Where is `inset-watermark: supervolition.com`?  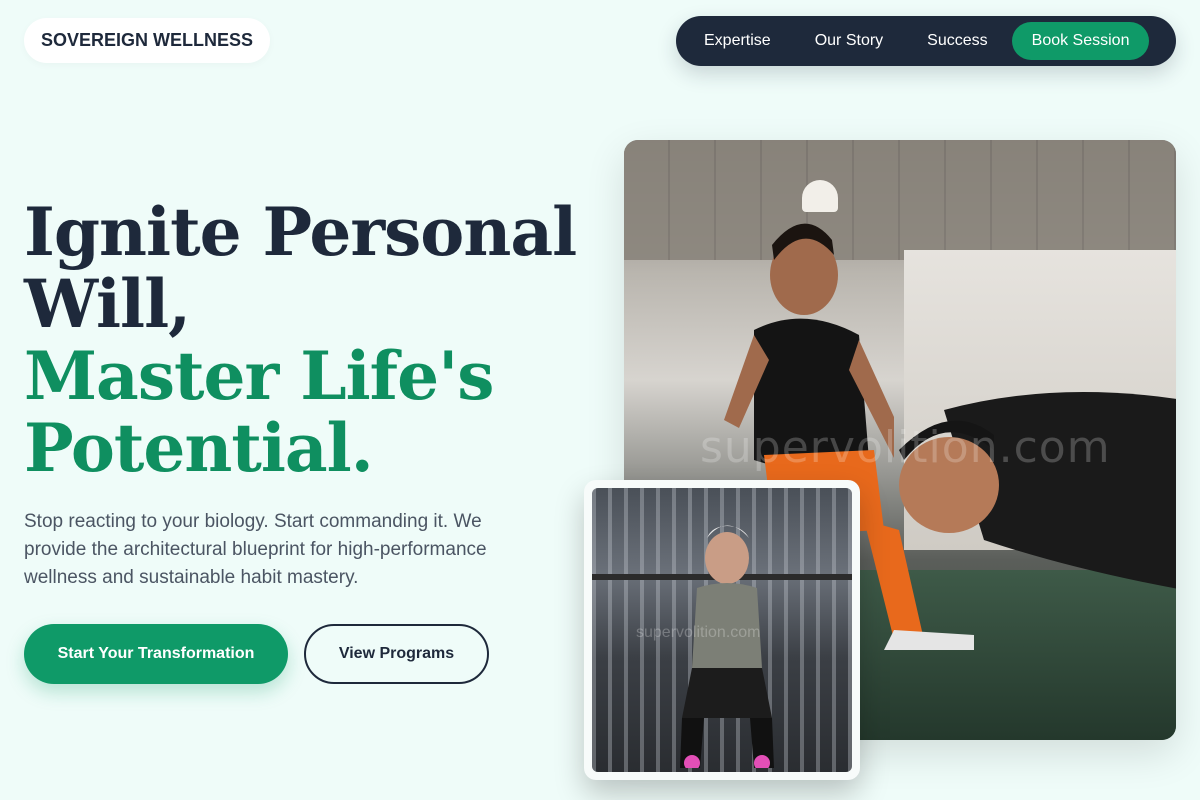
inset-watermark: supervolition.com is located at coordinates (698, 632).